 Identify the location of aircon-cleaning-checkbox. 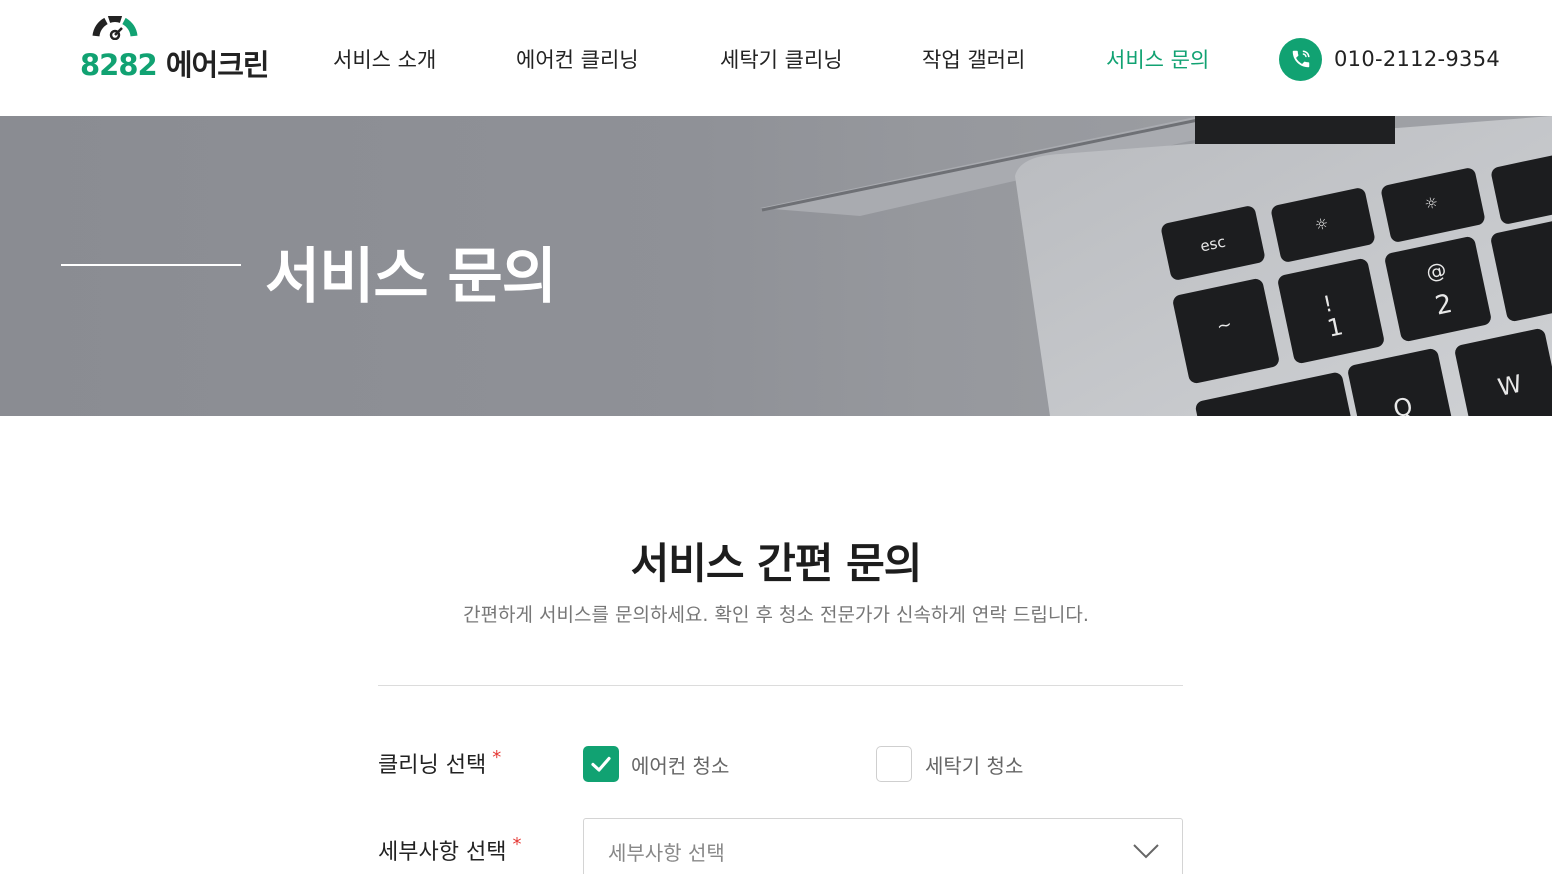
(601, 764).